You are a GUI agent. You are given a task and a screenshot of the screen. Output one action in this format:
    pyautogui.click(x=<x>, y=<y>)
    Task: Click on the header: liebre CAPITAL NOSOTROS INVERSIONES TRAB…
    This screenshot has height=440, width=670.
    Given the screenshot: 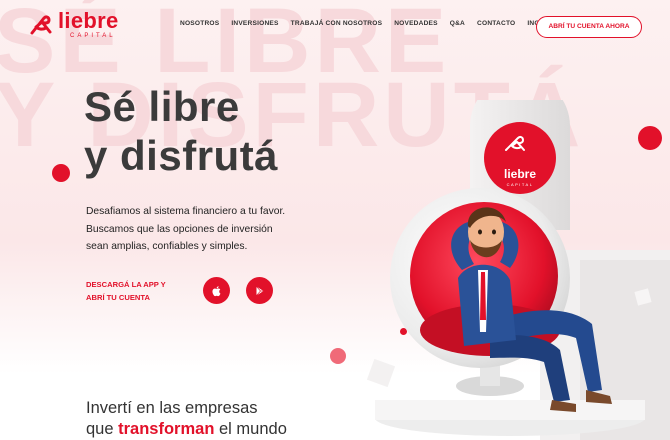 What is the action you would take?
    pyautogui.click(x=335, y=28)
    